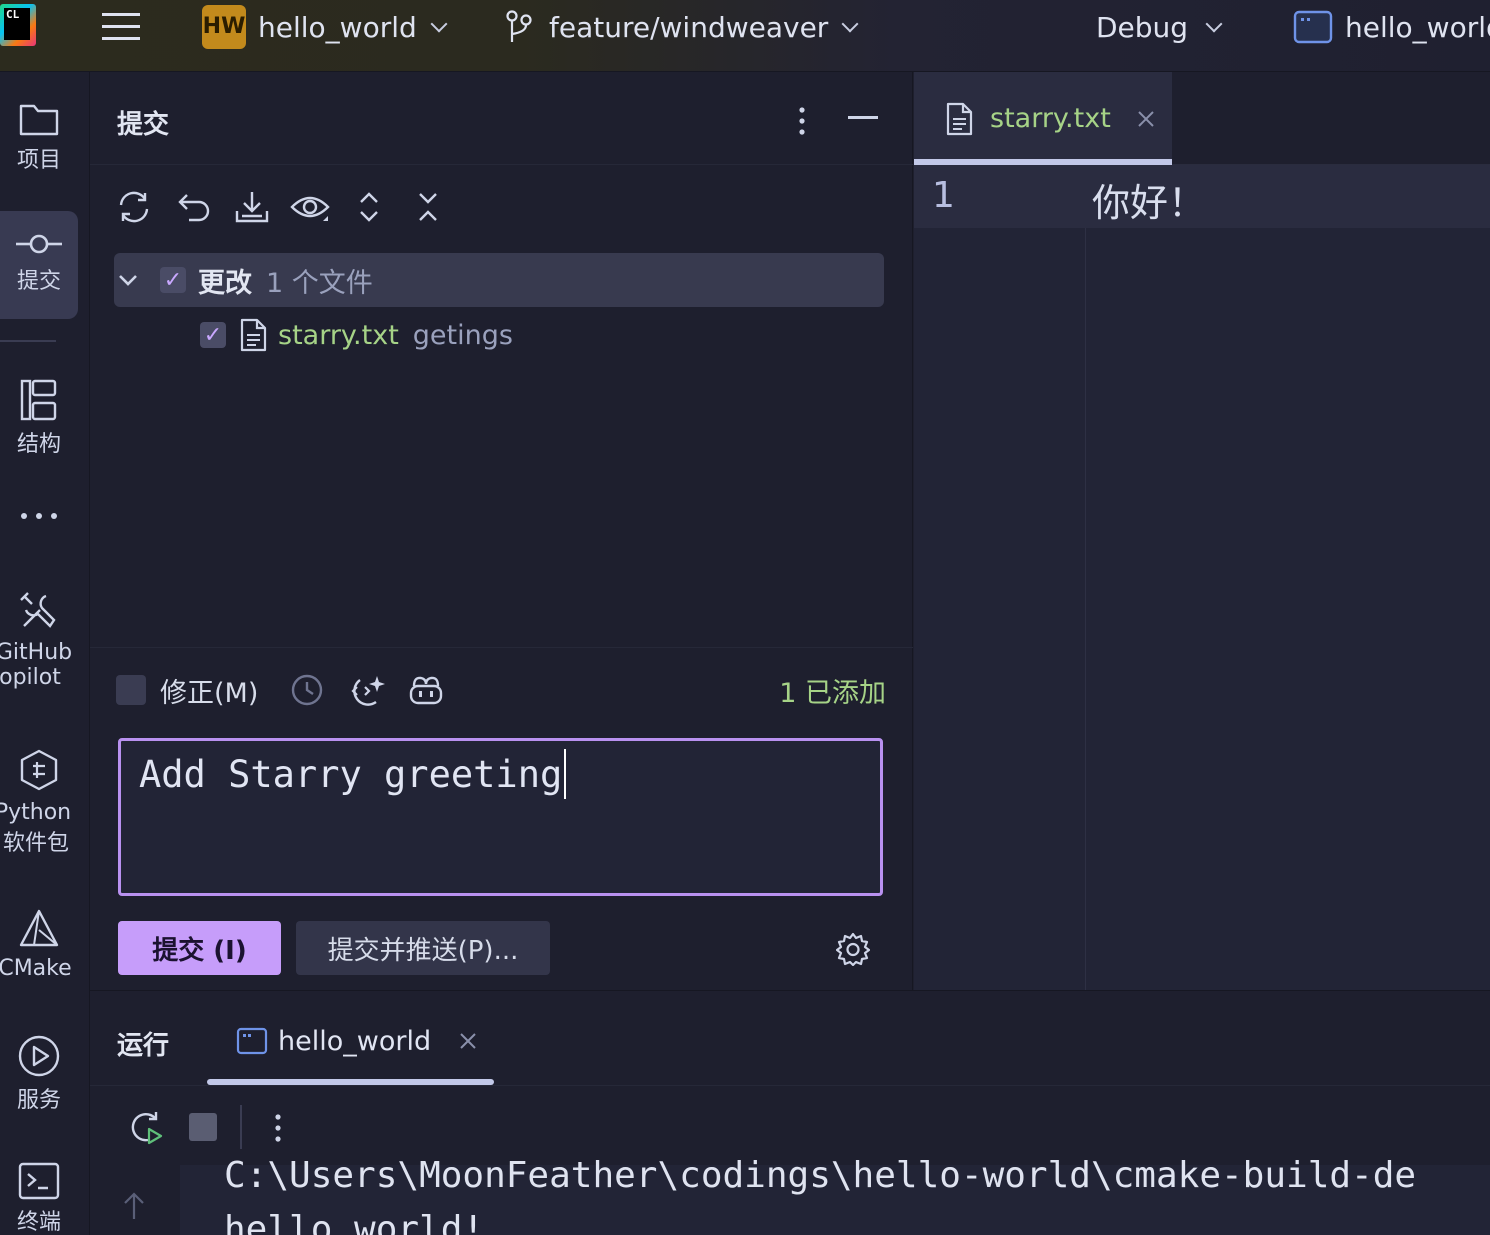  I want to click on commit-message-text: Add Starry greeting, so click(351, 774).